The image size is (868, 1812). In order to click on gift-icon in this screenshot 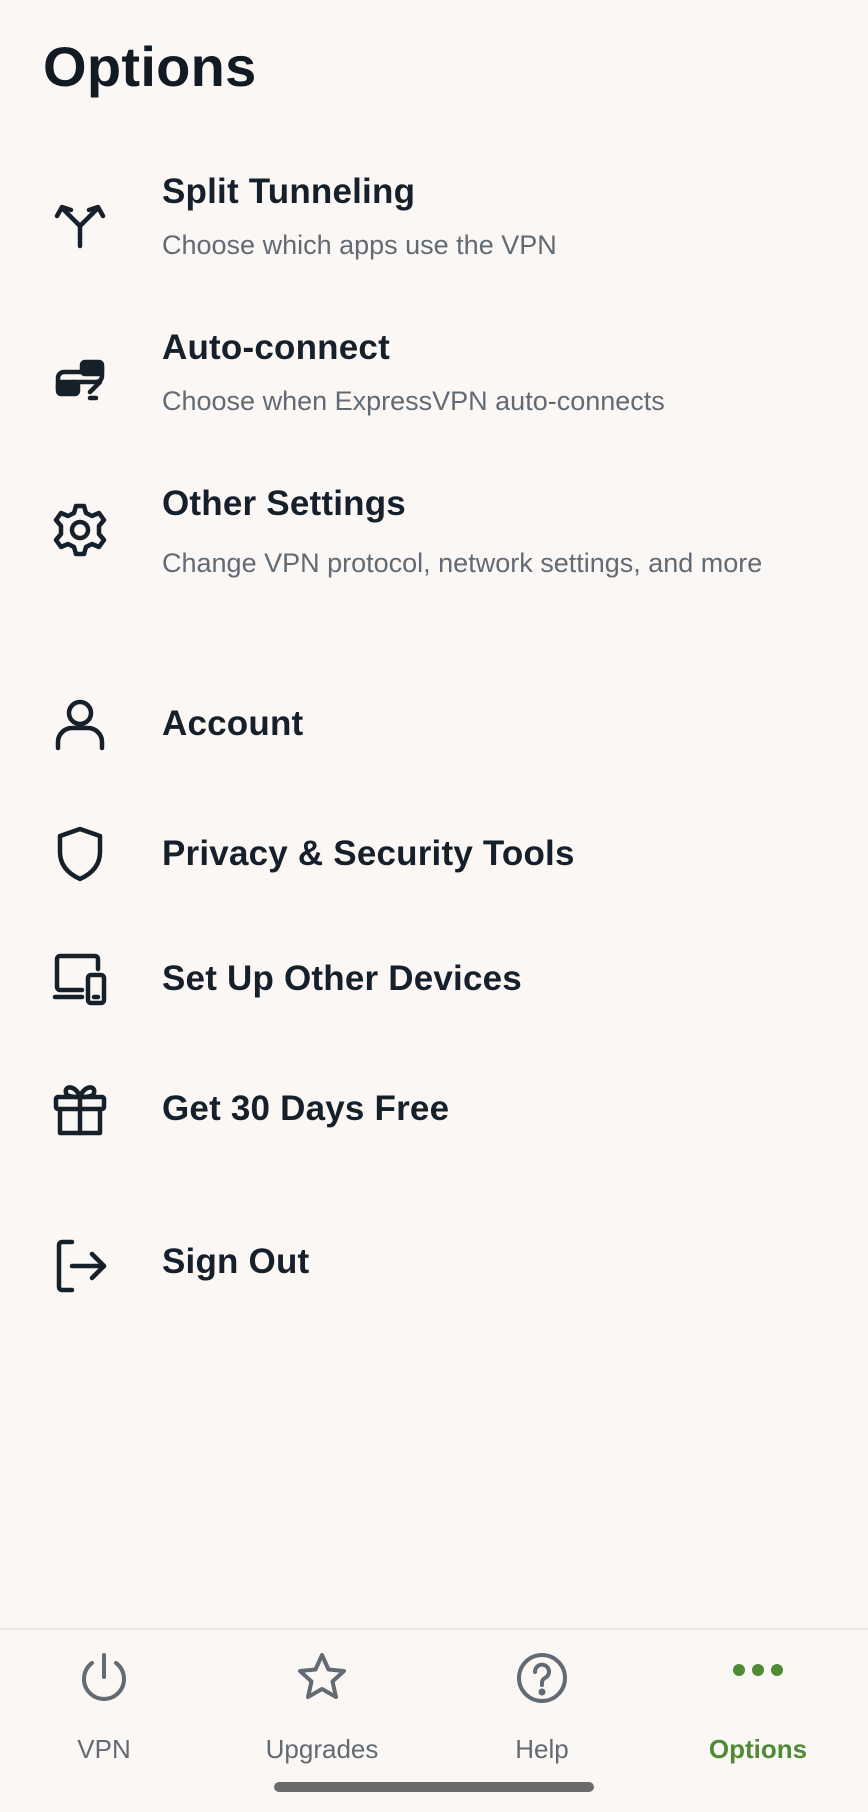, I will do `click(80, 1109)`.